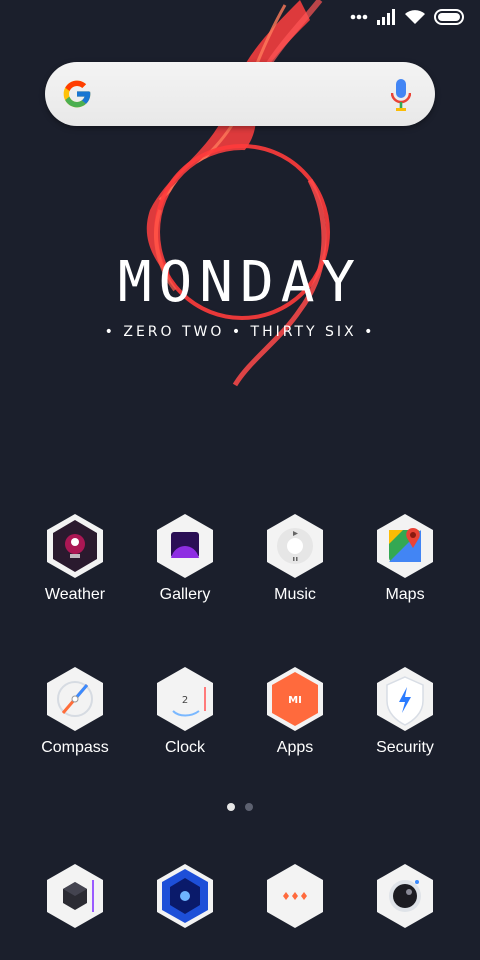  Describe the element at coordinates (405, 747) in the screenshot. I see `app-label: Security` at that location.